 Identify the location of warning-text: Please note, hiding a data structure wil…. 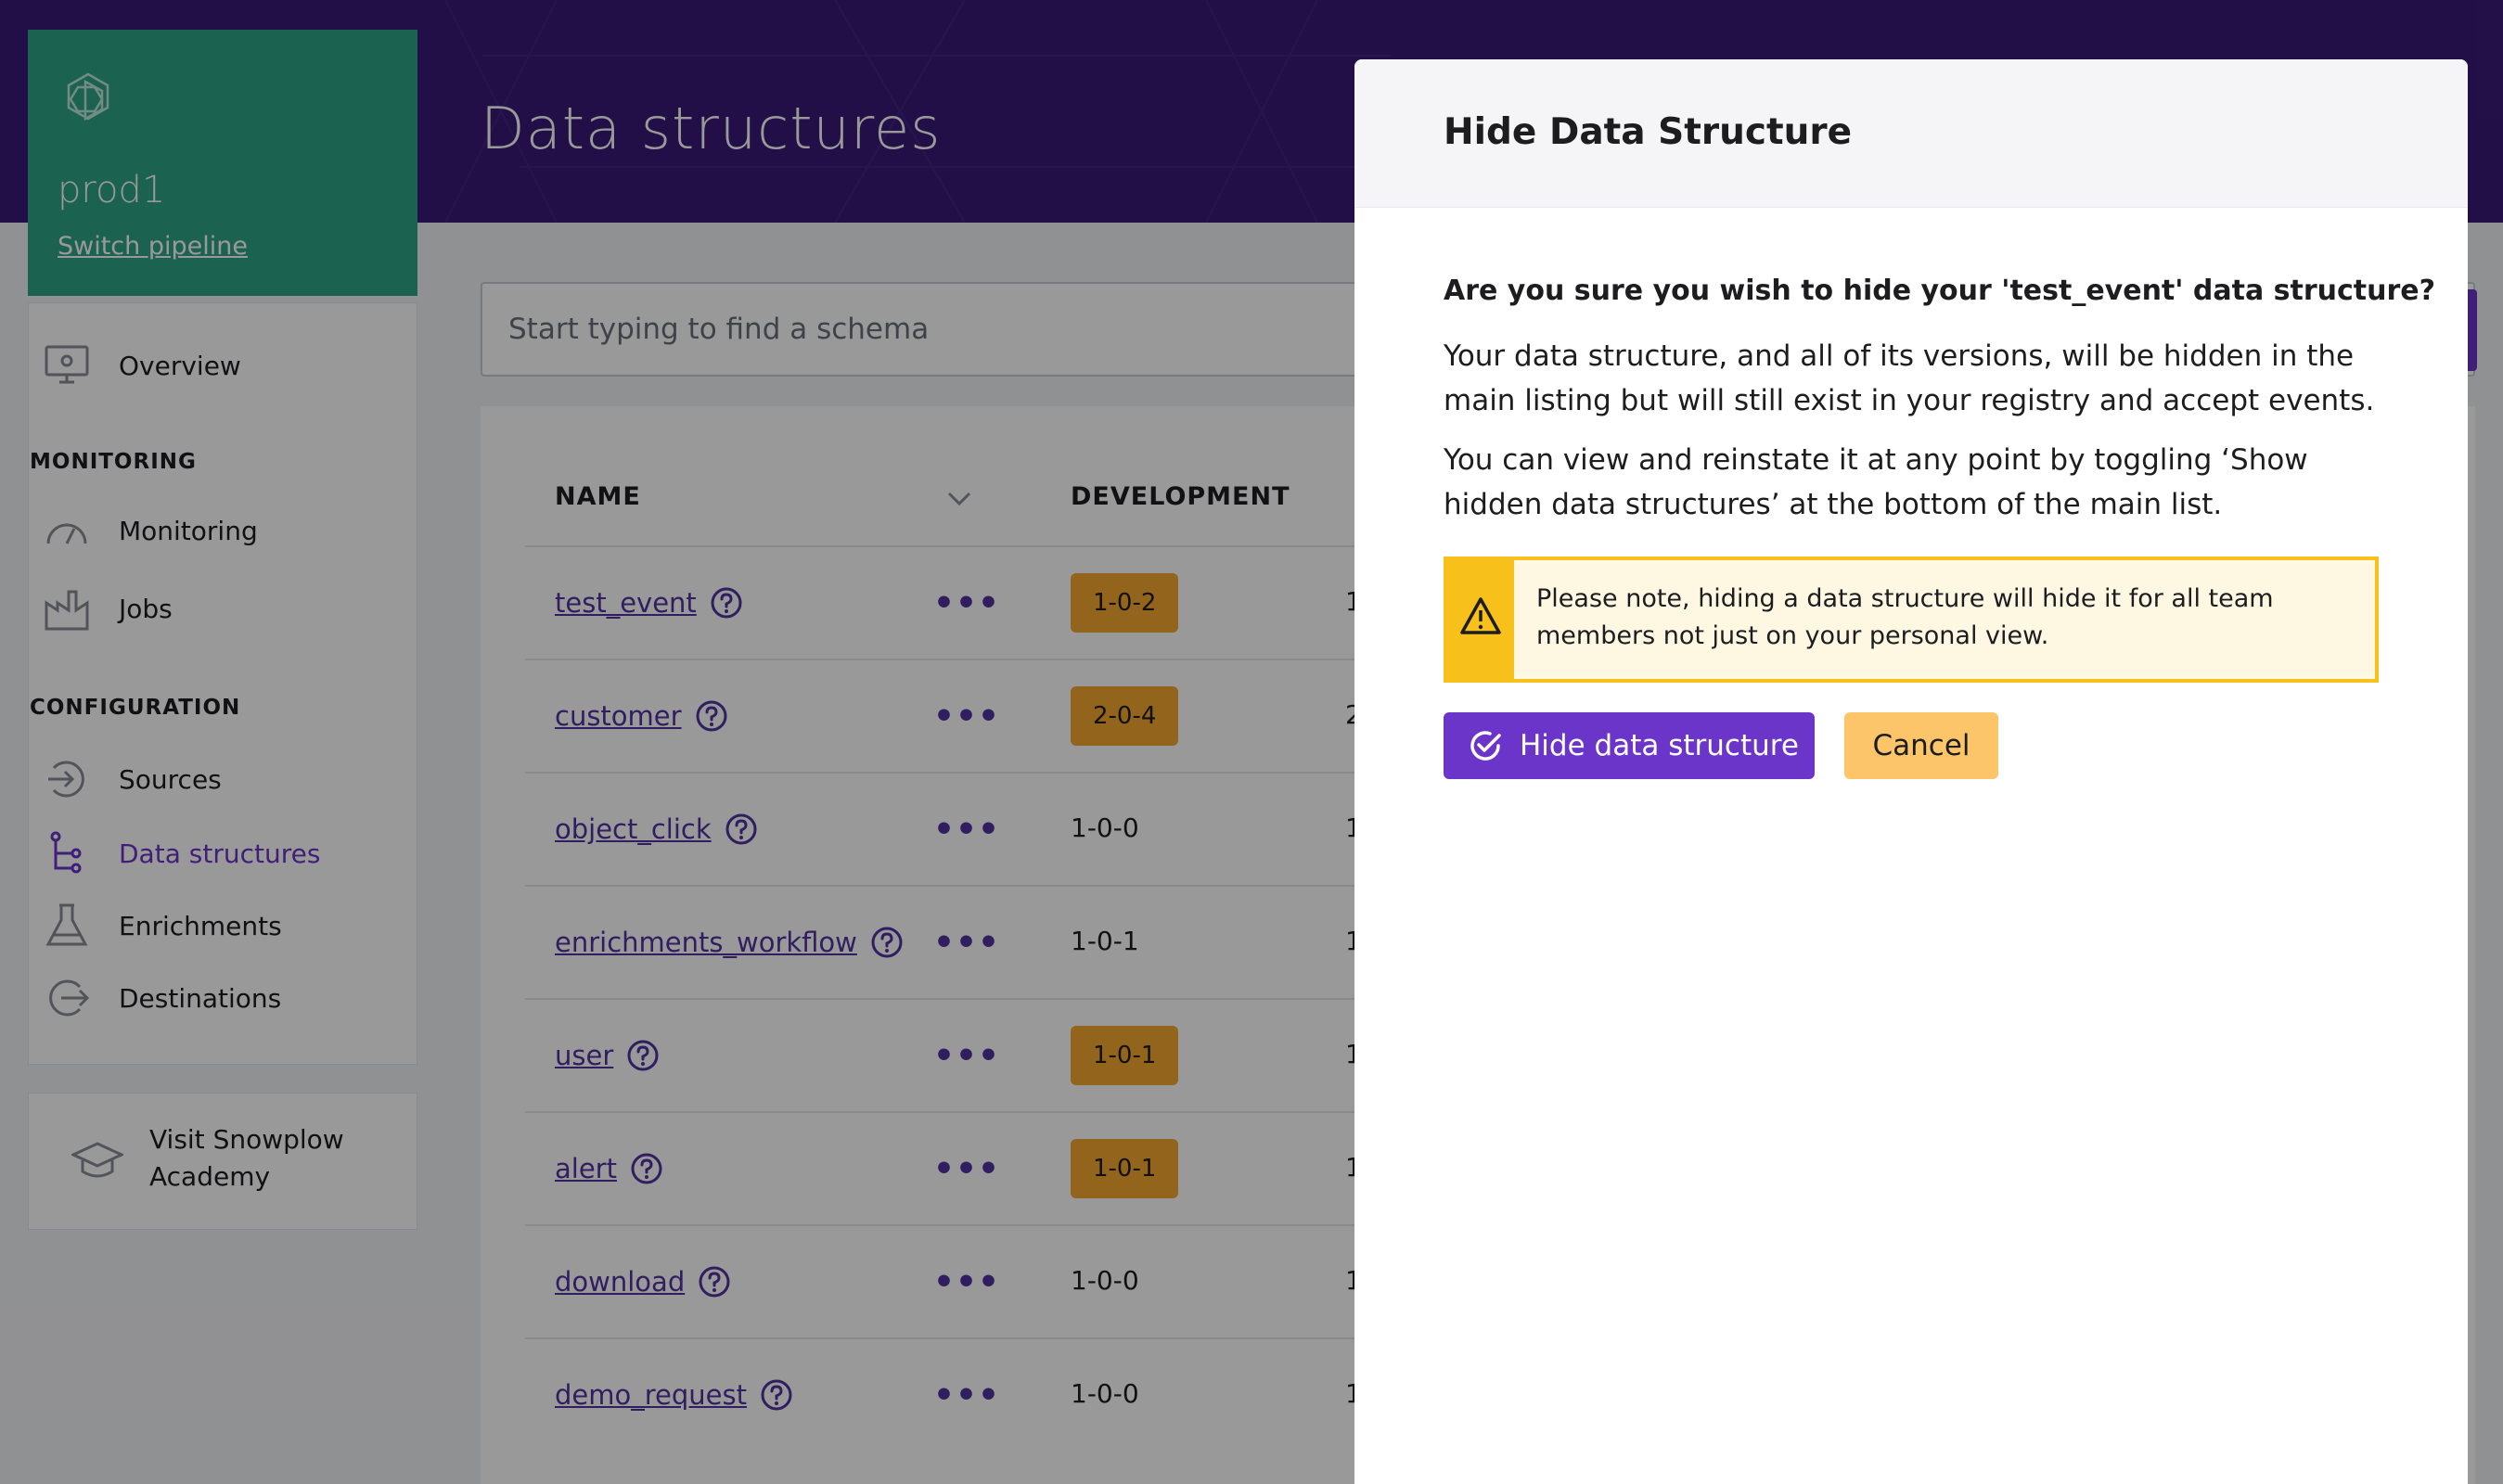
(1905, 617).